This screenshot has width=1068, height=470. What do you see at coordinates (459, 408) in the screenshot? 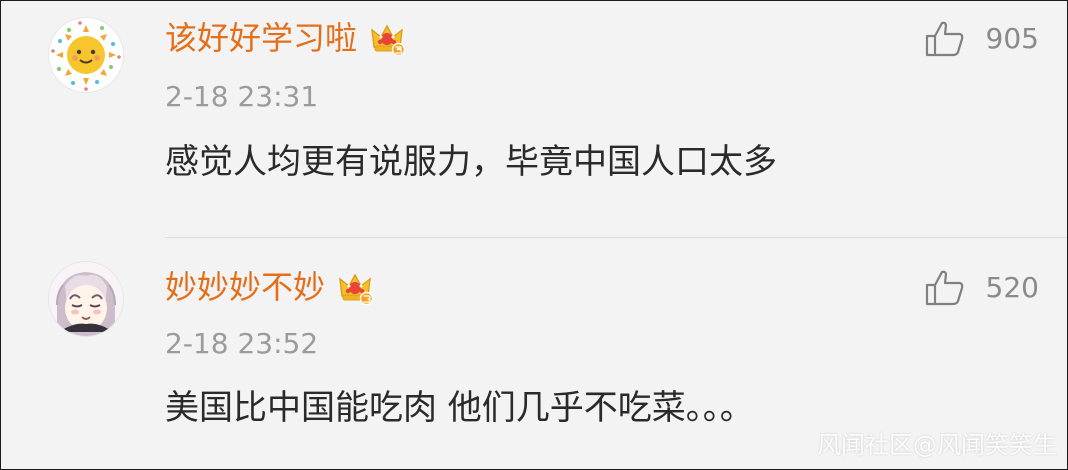
I see `comment-text: 美国比中国能吃肉 他们几乎不吃菜。。。` at bounding box center [459, 408].